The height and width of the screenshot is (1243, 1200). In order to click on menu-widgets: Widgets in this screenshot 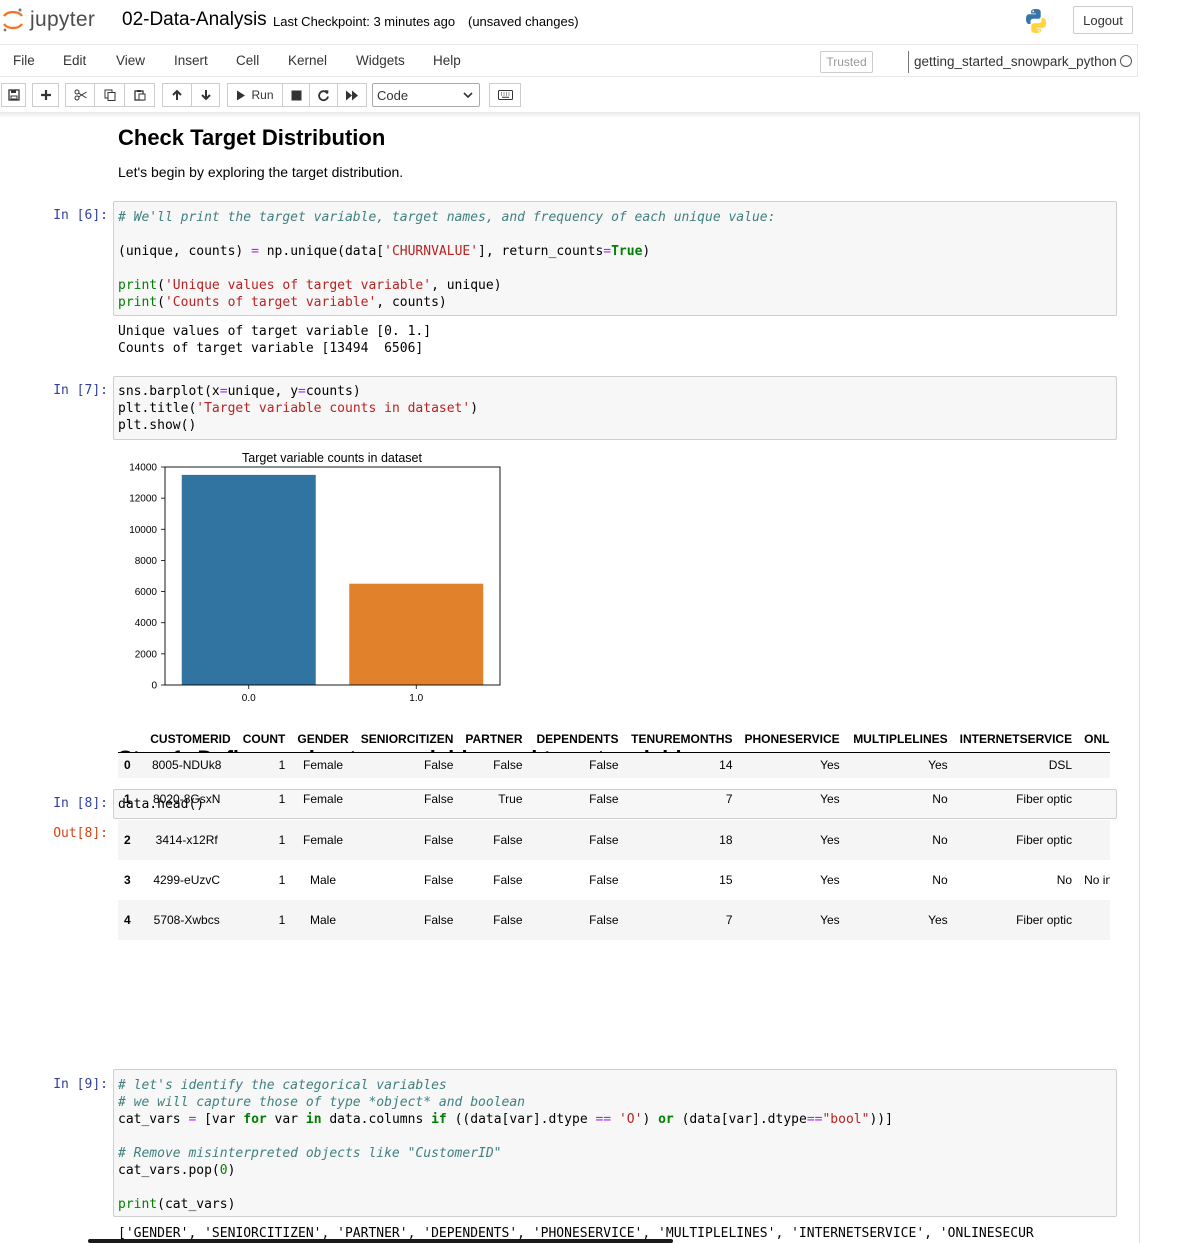, I will do `click(380, 60)`.